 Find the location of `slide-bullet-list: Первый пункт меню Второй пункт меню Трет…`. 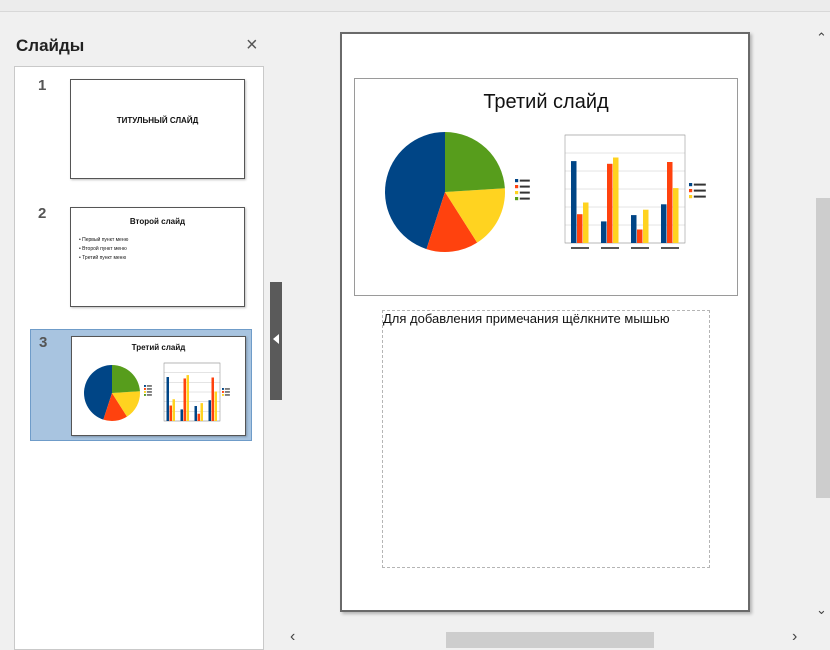

slide-bullet-list: Первый пункт меню Второй пункт меню Трет… is located at coordinates (103, 249).